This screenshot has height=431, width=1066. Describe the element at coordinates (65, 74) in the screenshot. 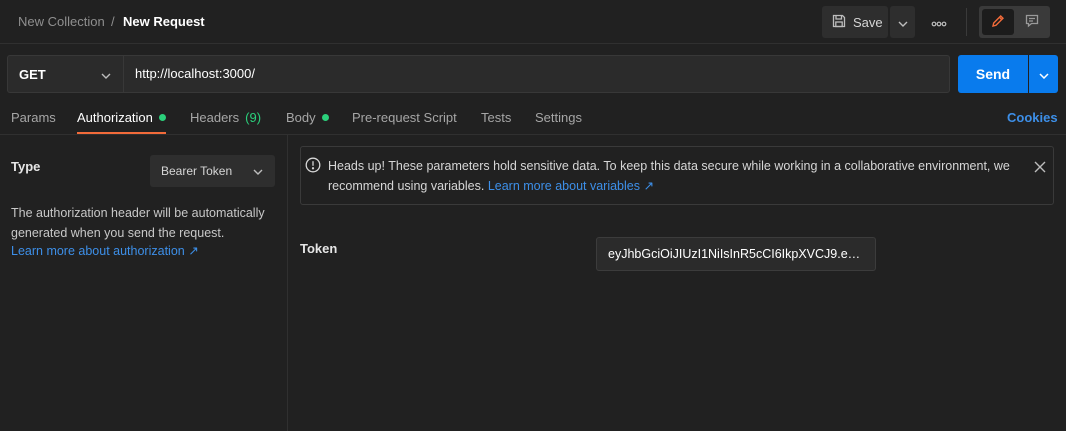

I see `method-select: GET` at that location.